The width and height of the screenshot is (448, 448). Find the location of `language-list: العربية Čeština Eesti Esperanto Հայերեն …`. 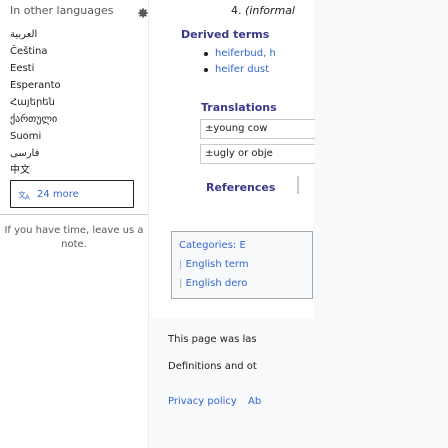

language-list: العربية Čeština Eesti Esperanto Հայերեն … is located at coordinates (35, 102).